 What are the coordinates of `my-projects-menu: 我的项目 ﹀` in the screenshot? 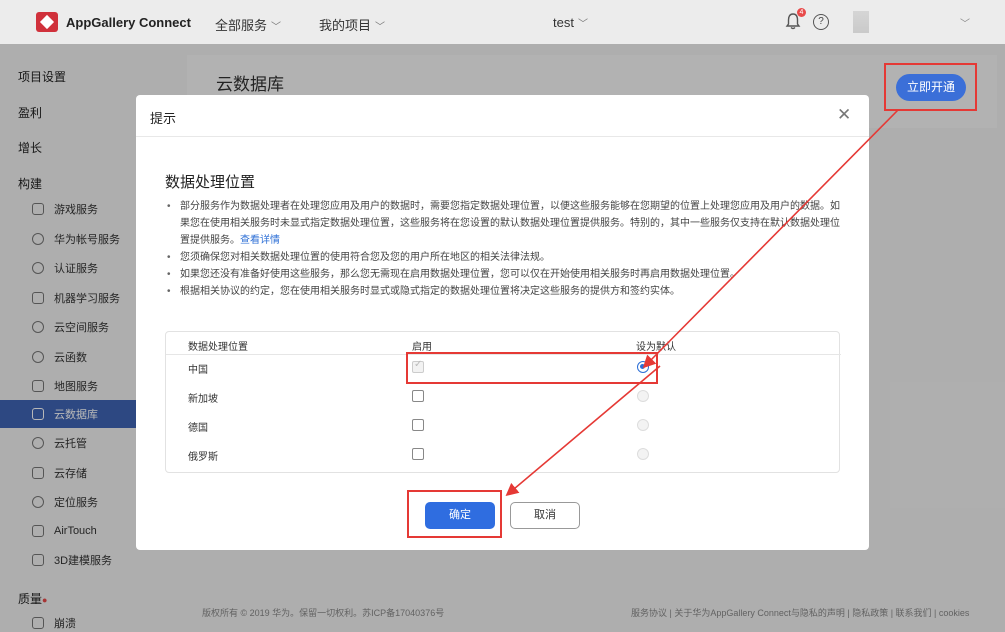 It's located at (352, 24).